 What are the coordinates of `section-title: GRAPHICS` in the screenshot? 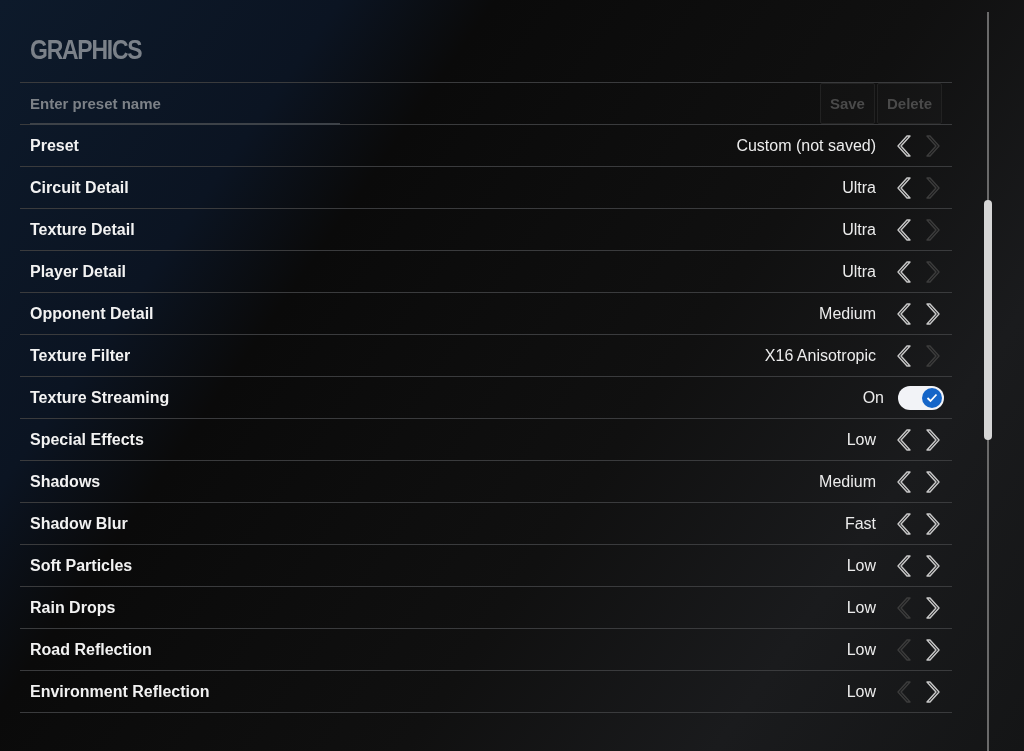 It's located at (86, 50).